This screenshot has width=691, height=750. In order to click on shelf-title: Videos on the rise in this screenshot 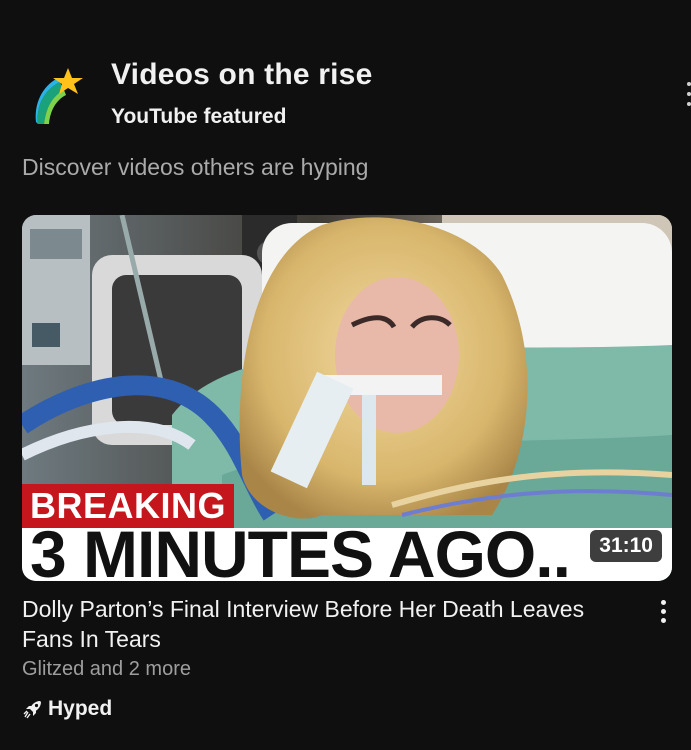, I will do `click(242, 74)`.